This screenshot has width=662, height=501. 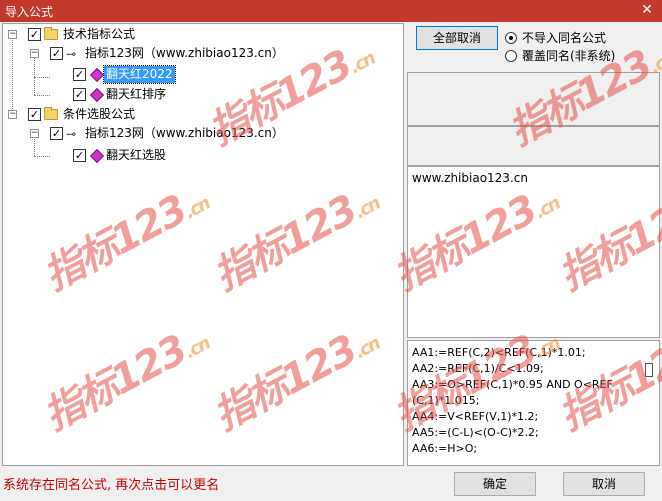 I want to click on title-bar: 导入公式 ✕, so click(x=331, y=11).